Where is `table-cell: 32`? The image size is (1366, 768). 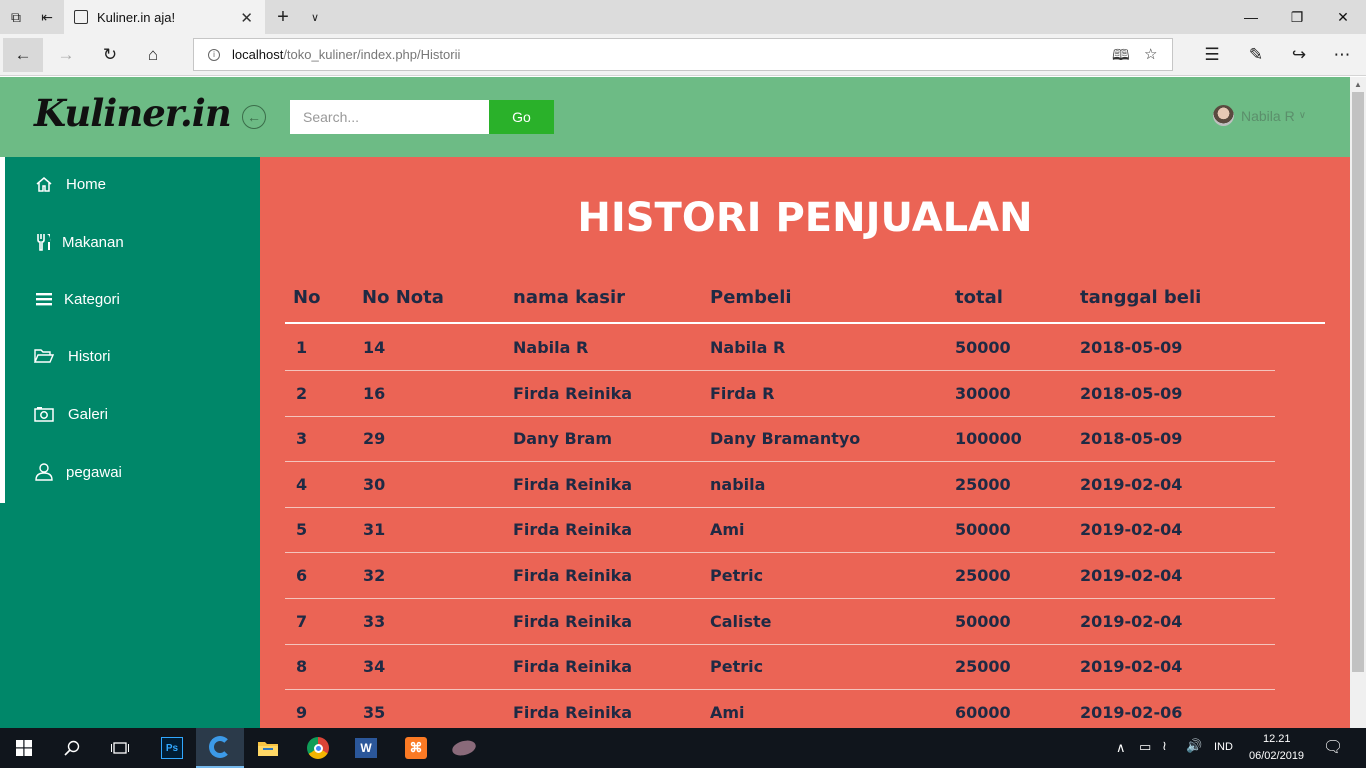
table-cell: 32 is located at coordinates (374, 575).